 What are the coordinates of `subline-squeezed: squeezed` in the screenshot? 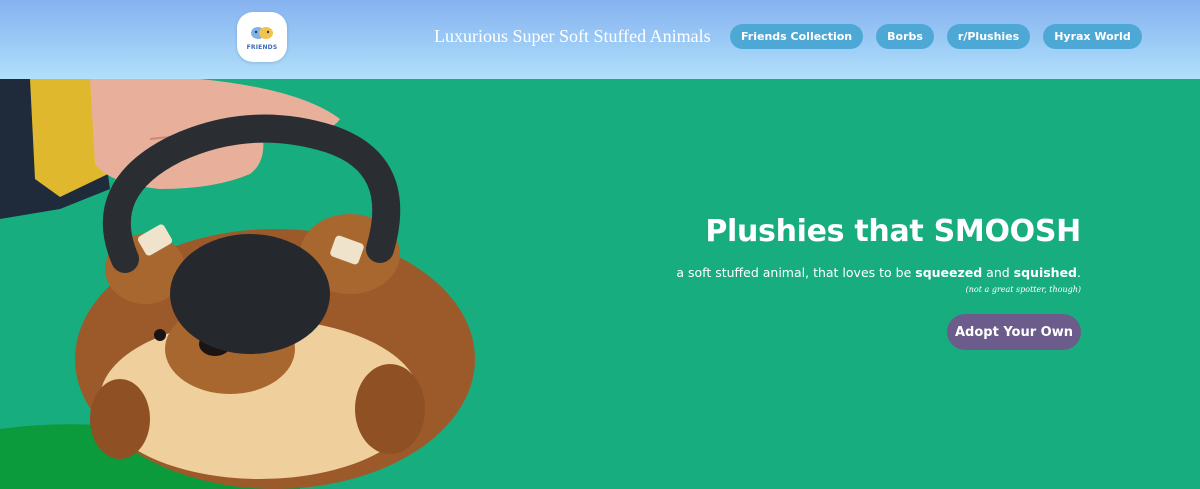 It's located at (949, 272).